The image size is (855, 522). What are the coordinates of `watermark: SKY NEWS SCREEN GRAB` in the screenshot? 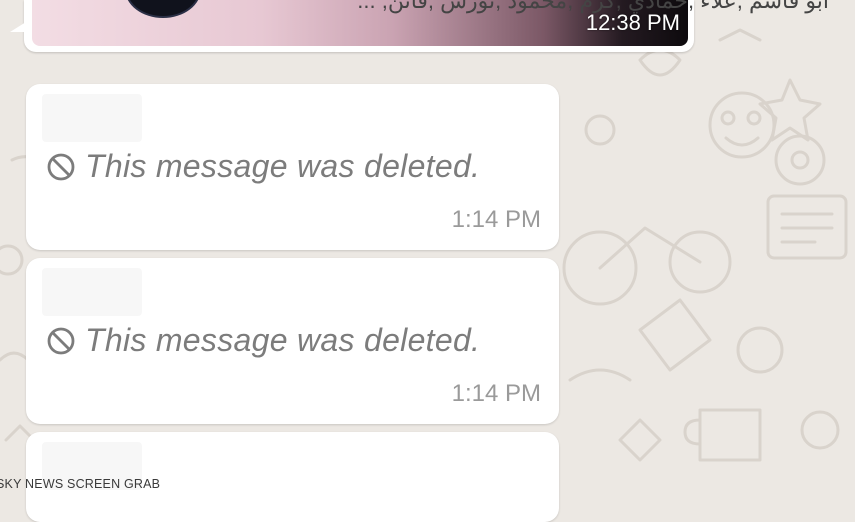 It's located at (80, 484).